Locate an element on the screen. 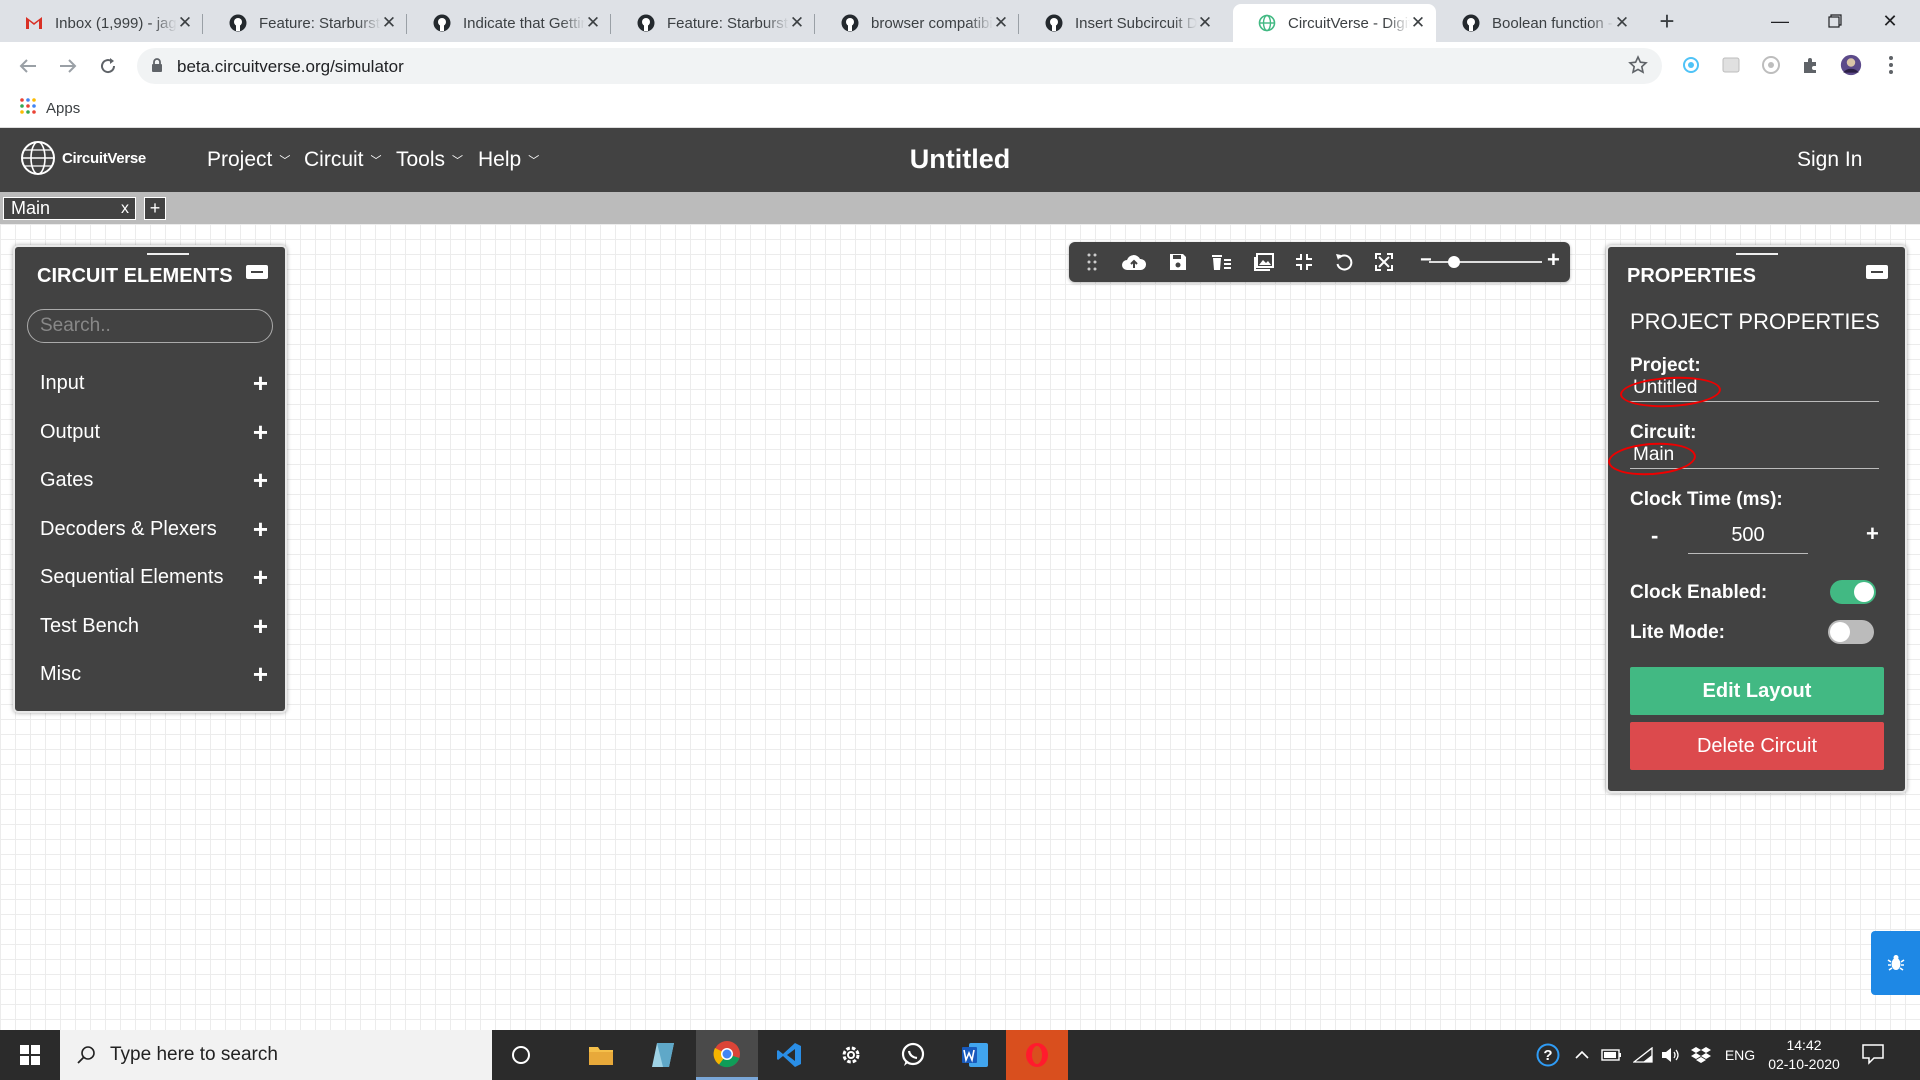 The height and width of the screenshot is (1080, 1920). help-icon: ? is located at coordinates (1548, 1055).